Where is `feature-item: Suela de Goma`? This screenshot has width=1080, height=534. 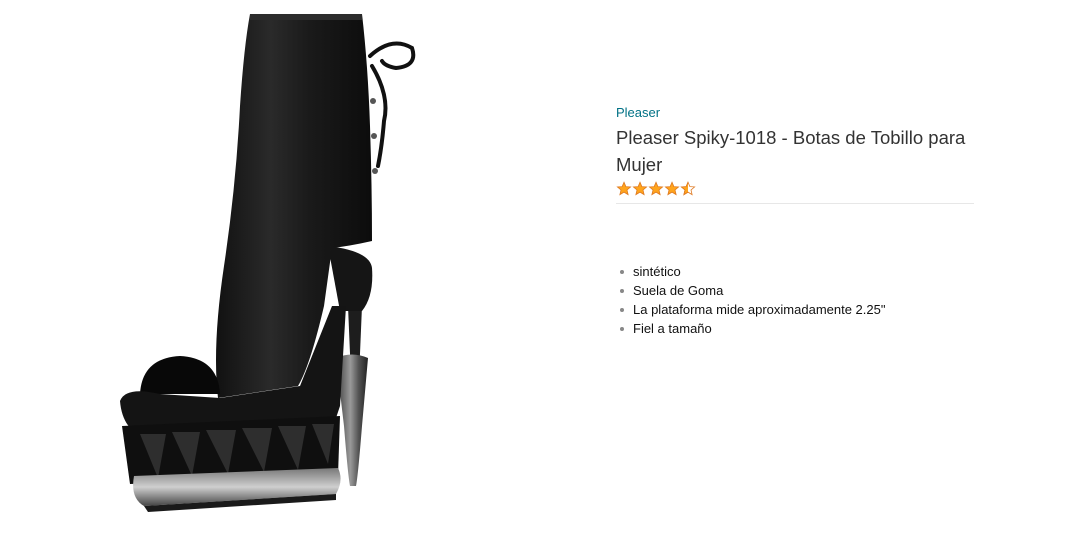 feature-item: Suela de Goma is located at coordinates (797, 290).